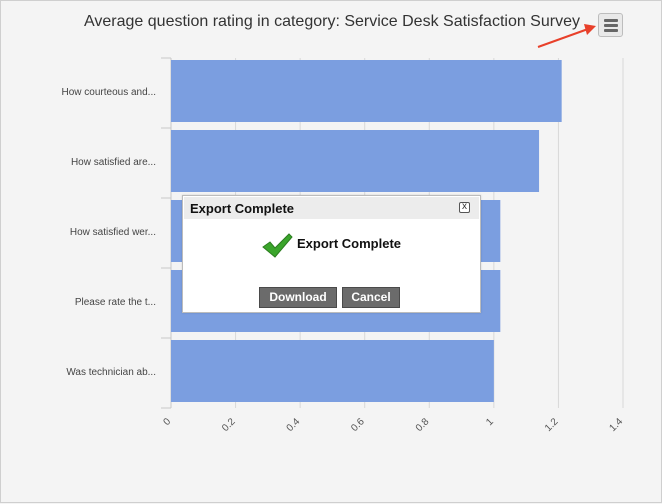  Describe the element at coordinates (610, 25) in the screenshot. I see `chart-menu-button` at that location.